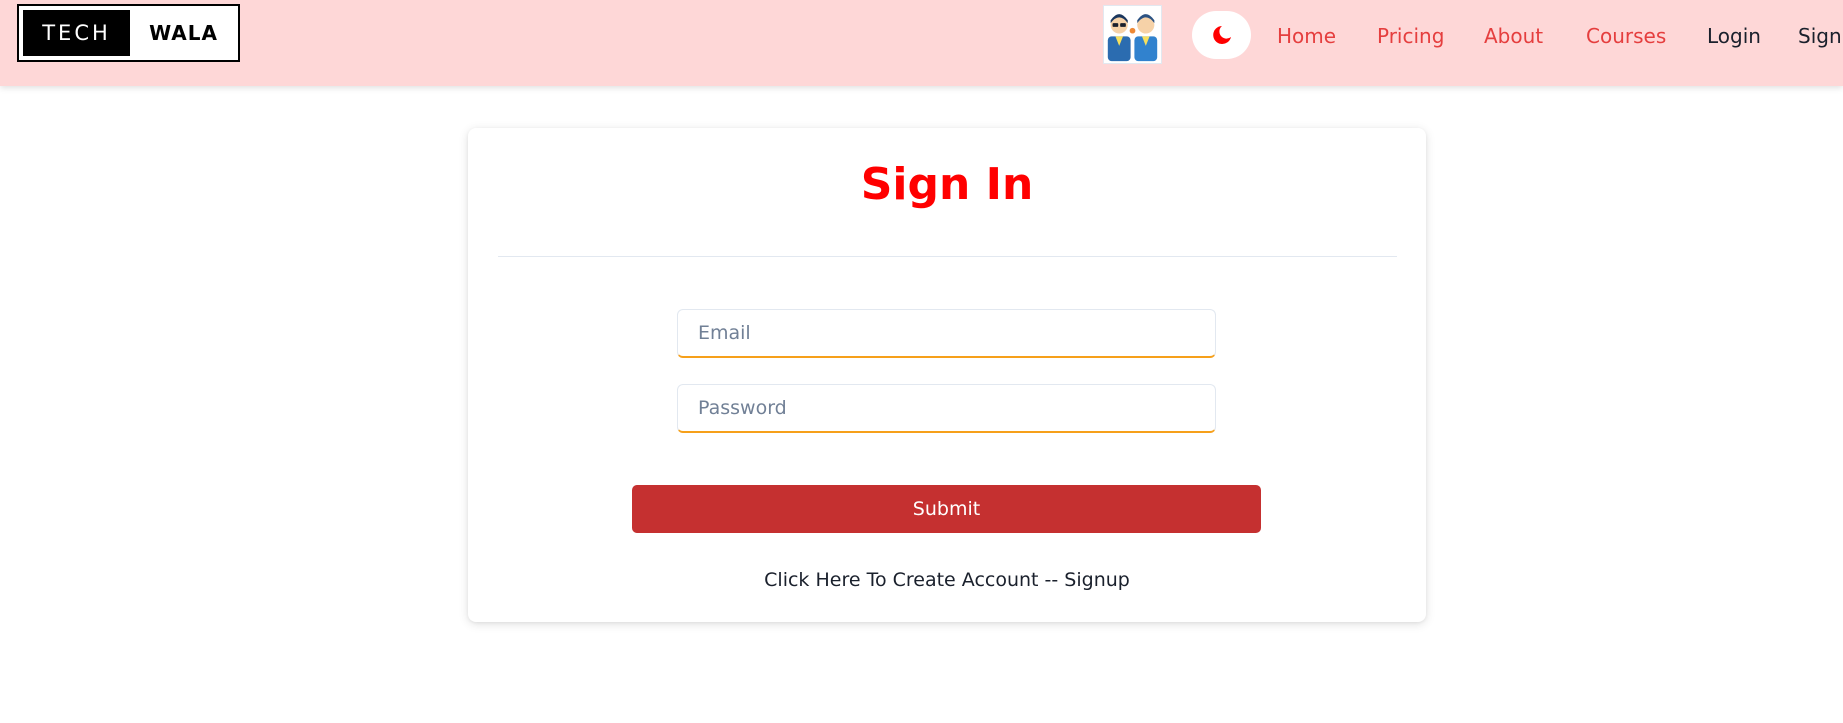 Image resolution: width=1843 pixels, height=723 pixels. What do you see at coordinates (946, 333) in the screenshot?
I see `email-field` at bounding box center [946, 333].